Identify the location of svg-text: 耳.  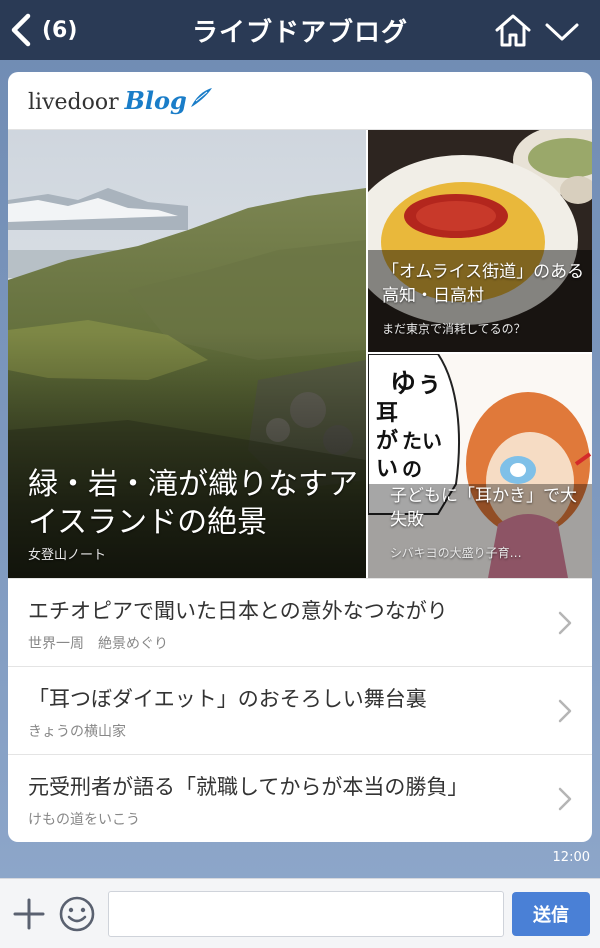
(387, 413).